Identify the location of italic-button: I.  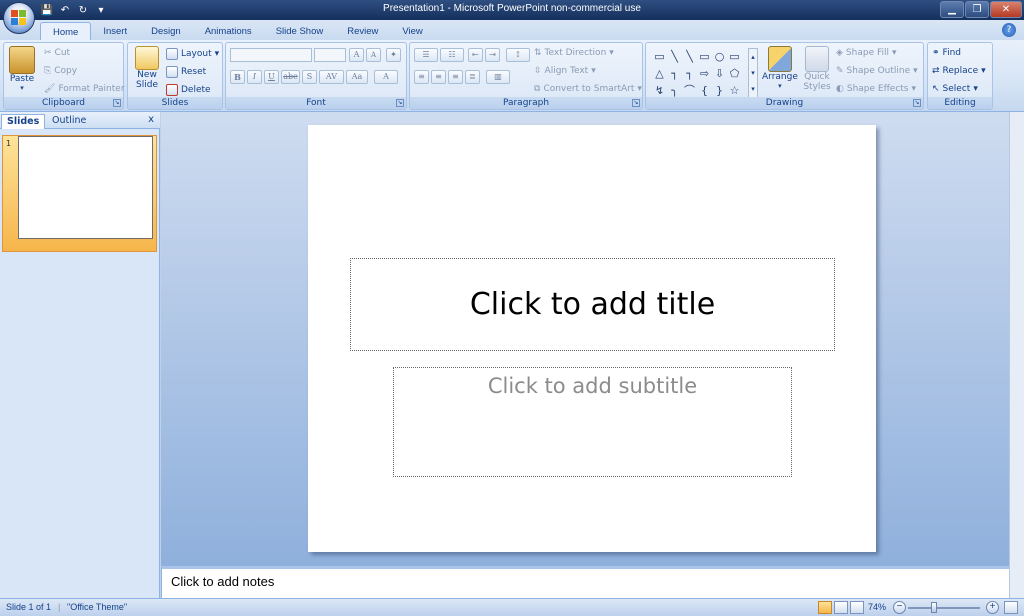
(254, 77).